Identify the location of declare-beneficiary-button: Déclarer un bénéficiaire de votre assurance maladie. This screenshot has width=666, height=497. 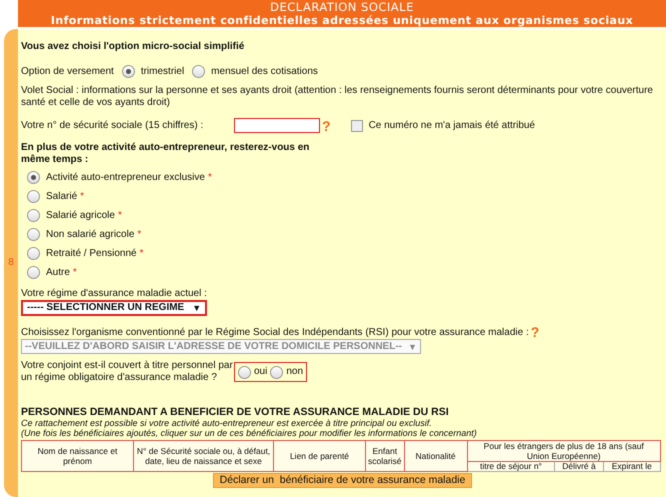
(342, 480).